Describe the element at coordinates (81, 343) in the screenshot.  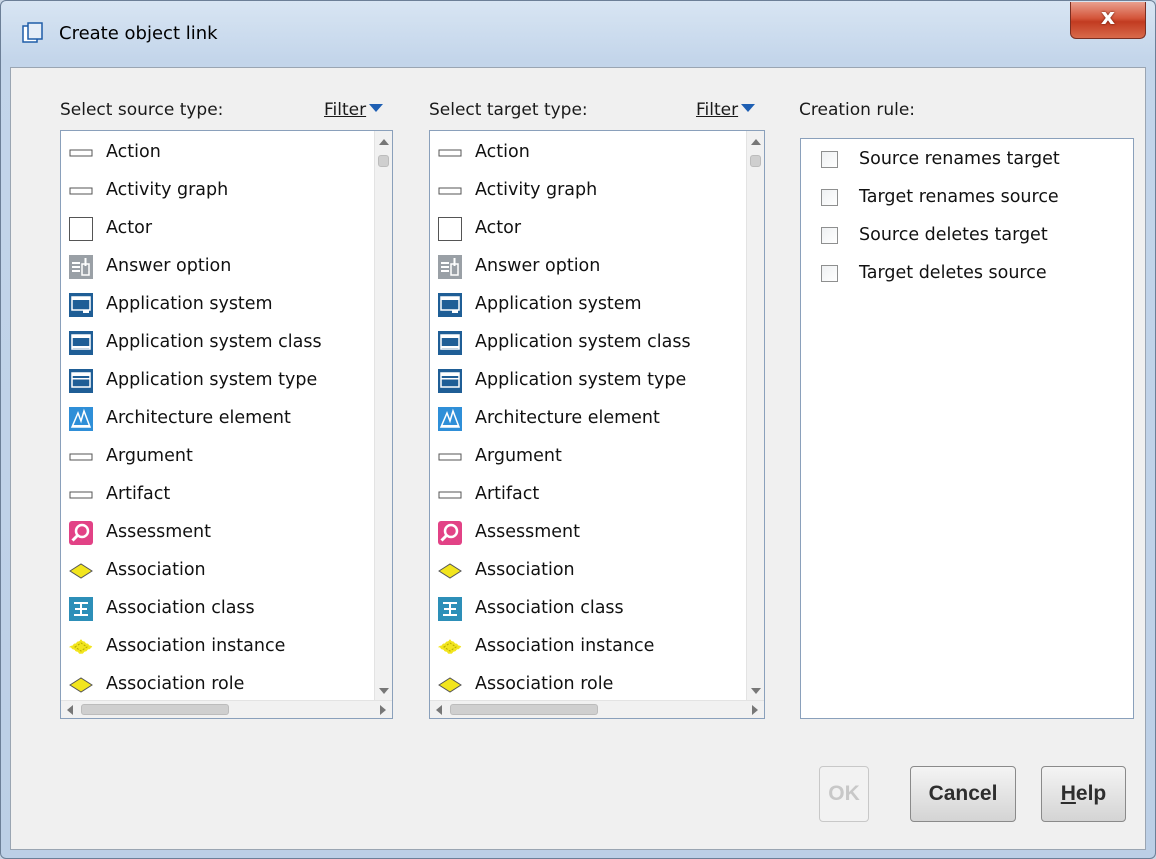
I see `application-system-class-icon` at that location.